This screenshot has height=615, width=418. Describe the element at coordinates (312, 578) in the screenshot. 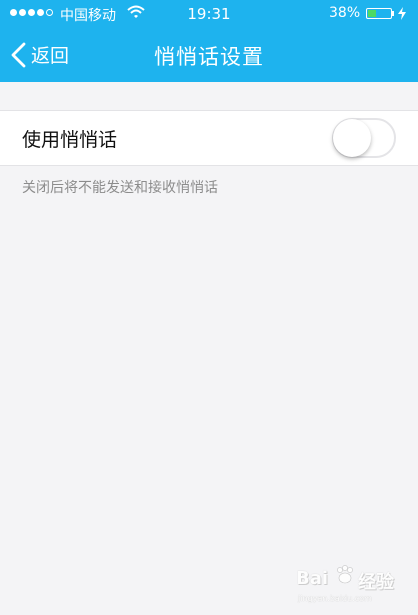

I see `watermark-brand-left: Bai` at that location.